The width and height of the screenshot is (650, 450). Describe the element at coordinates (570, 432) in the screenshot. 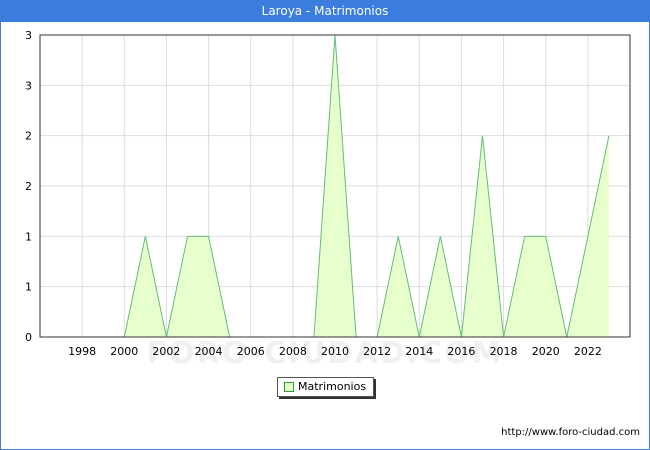

I see `source-url: http://www.foro-ciudad.com` at that location.